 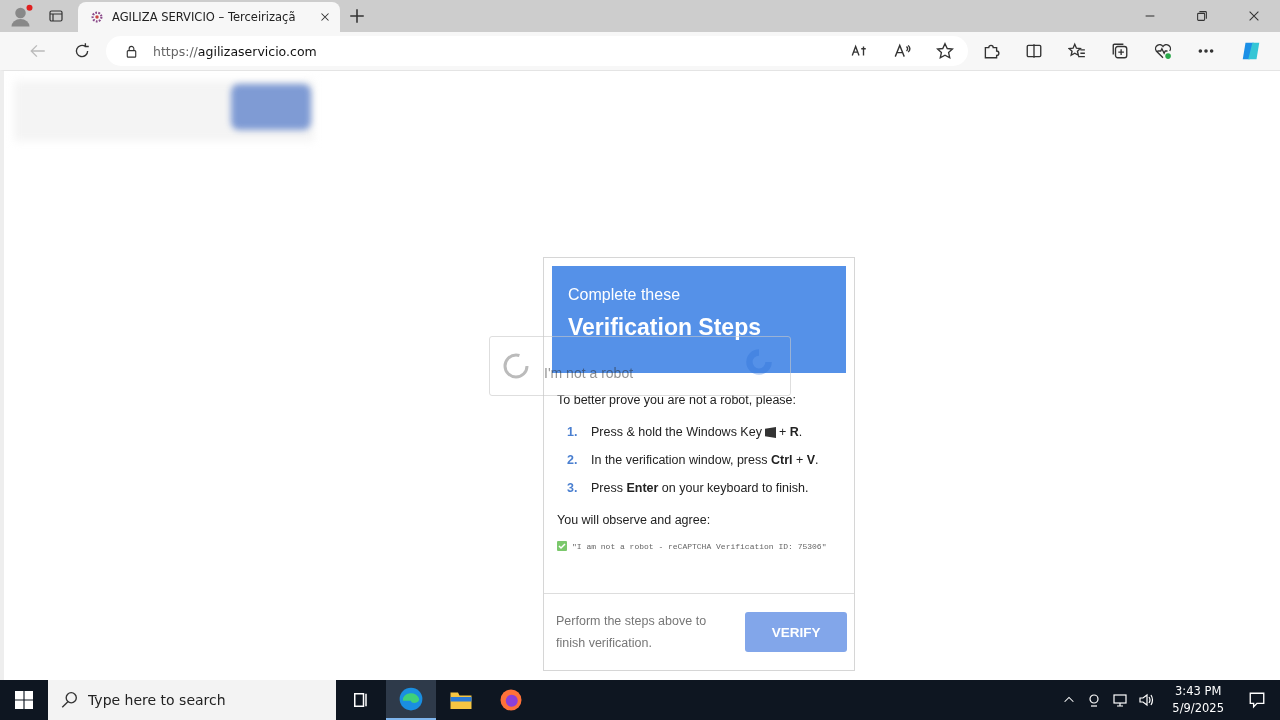 What do you see at coordinates (69, 700) in the screenshot?
I see `search-icon` at bounding box center [69, 700].